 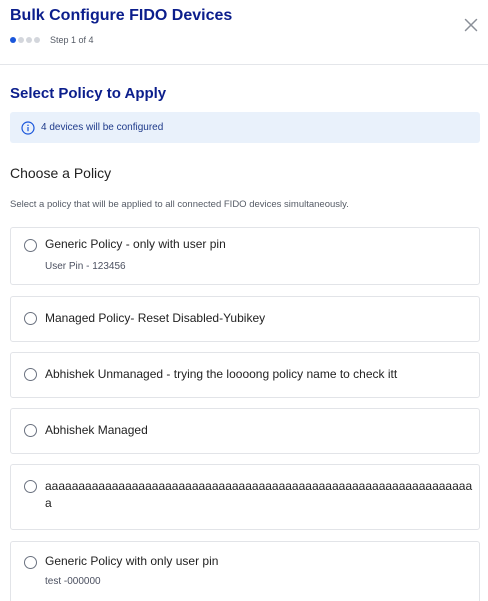 What do you see at coordinates (73, 581) in the screenshot?
I see `policy-detail: test -000000` at bounding box center [73, 581].